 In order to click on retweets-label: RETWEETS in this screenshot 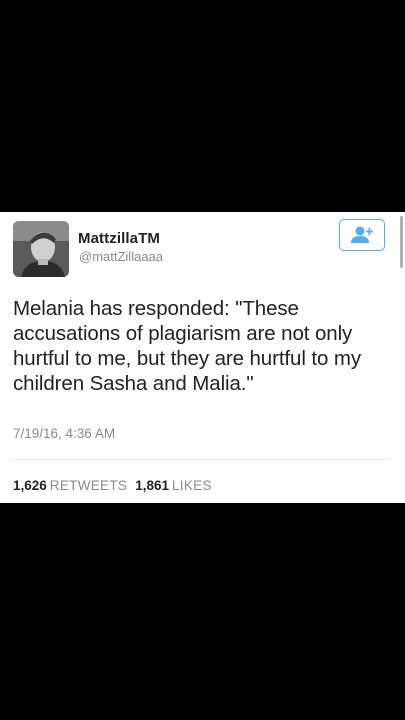, I will do `click(88, 485)`.